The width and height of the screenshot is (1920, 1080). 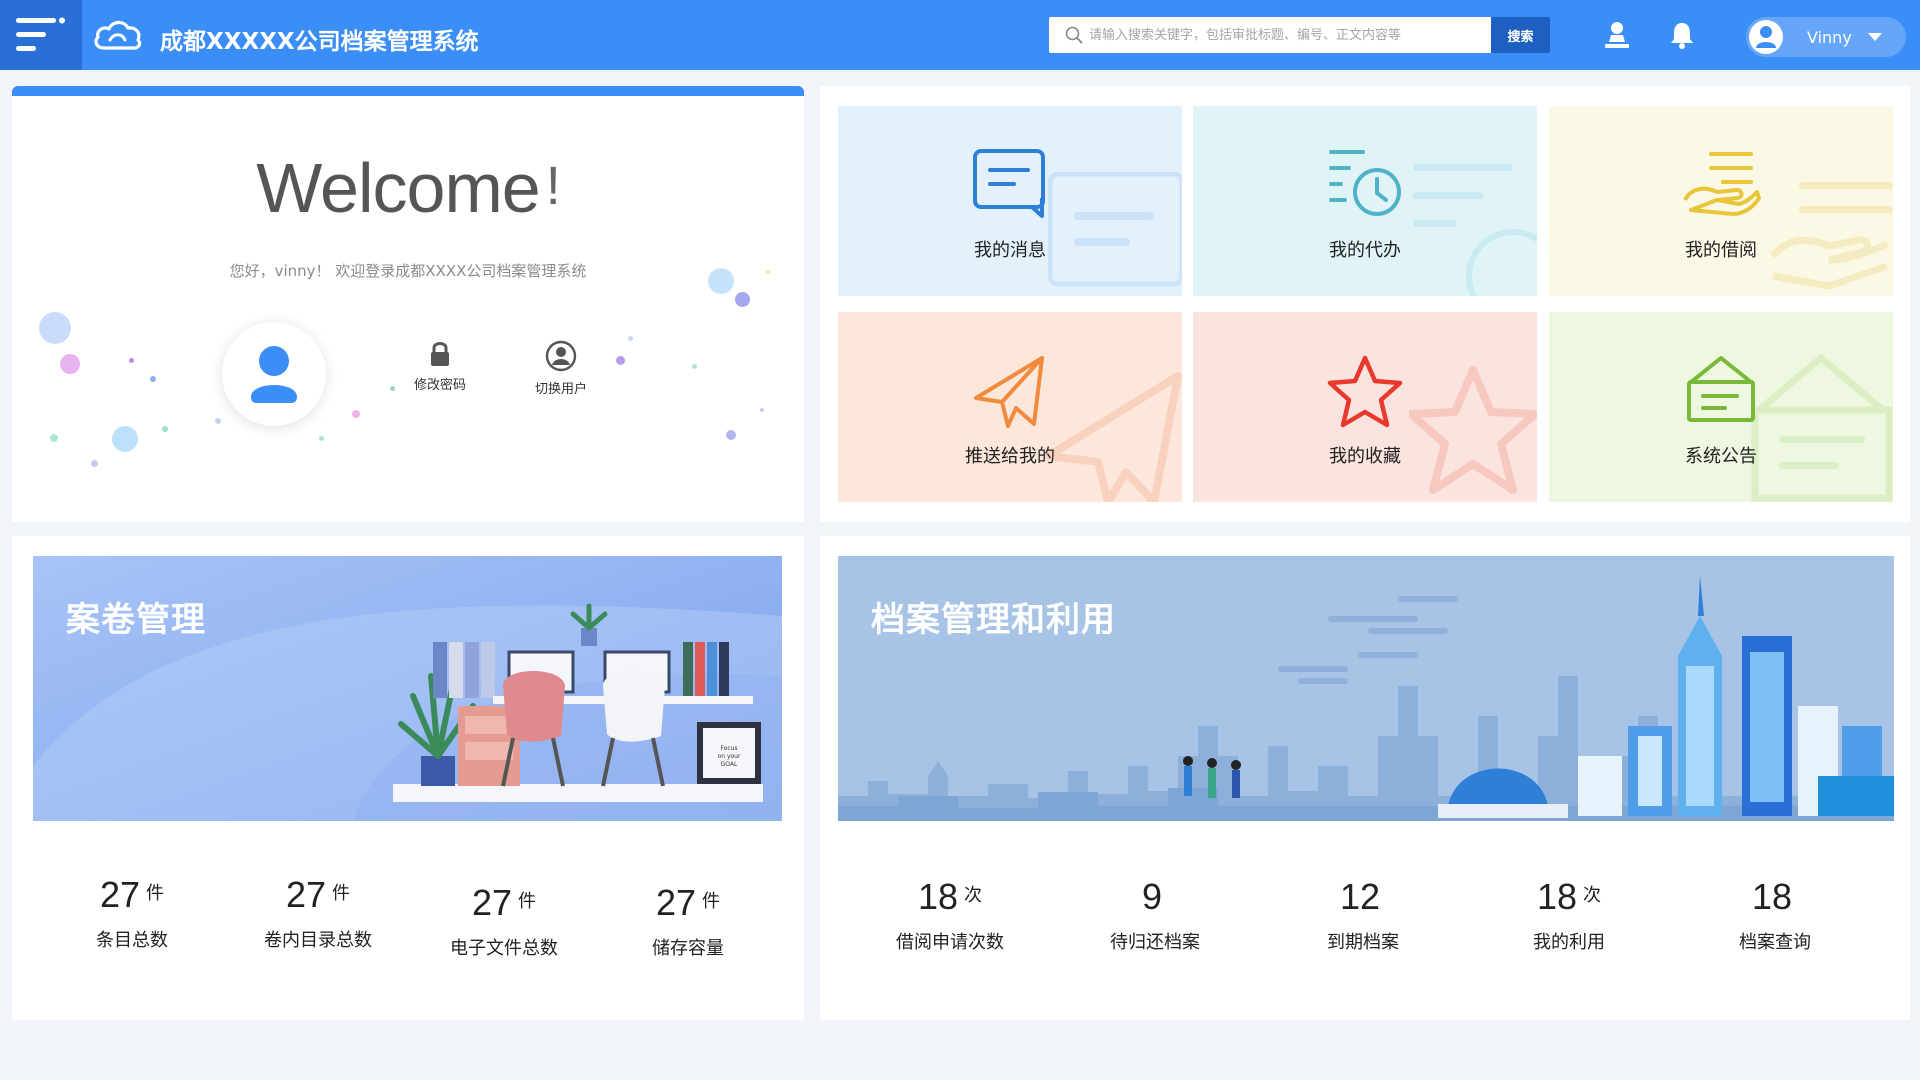 I want to click on paper-plane-icon-watermark, so click(x=1113, y=437).